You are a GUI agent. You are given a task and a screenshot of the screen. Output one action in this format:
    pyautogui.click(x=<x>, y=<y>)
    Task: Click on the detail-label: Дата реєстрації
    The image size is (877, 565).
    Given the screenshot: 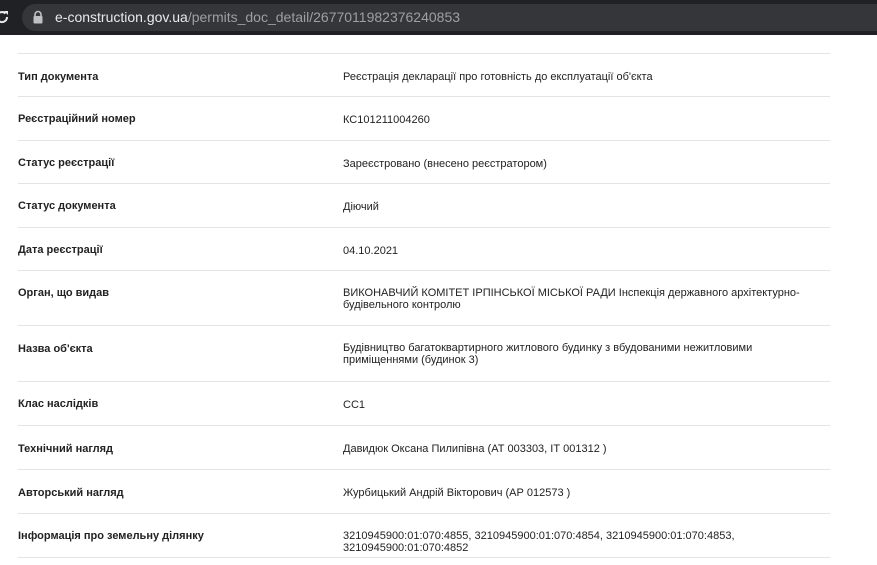 What is the action you would take?
    pyautogui.click(x=60, y=250)
    